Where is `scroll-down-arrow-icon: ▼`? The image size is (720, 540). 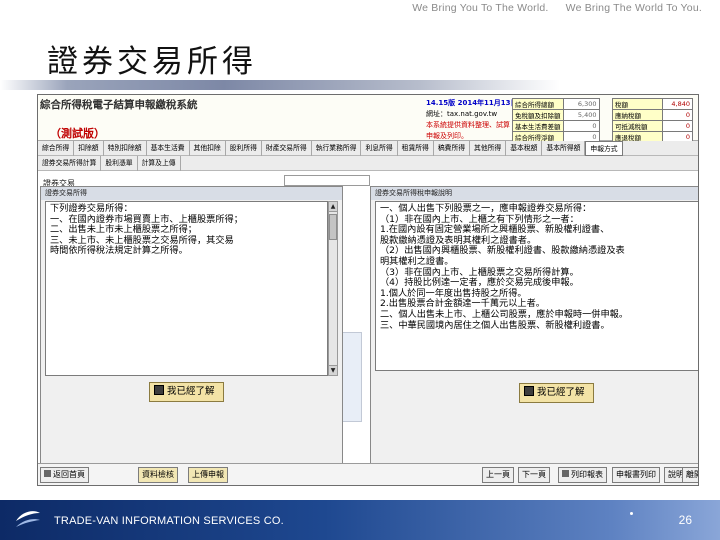 scroll-down-arrow-icon: ▼ is located at coordinates (333, 370).